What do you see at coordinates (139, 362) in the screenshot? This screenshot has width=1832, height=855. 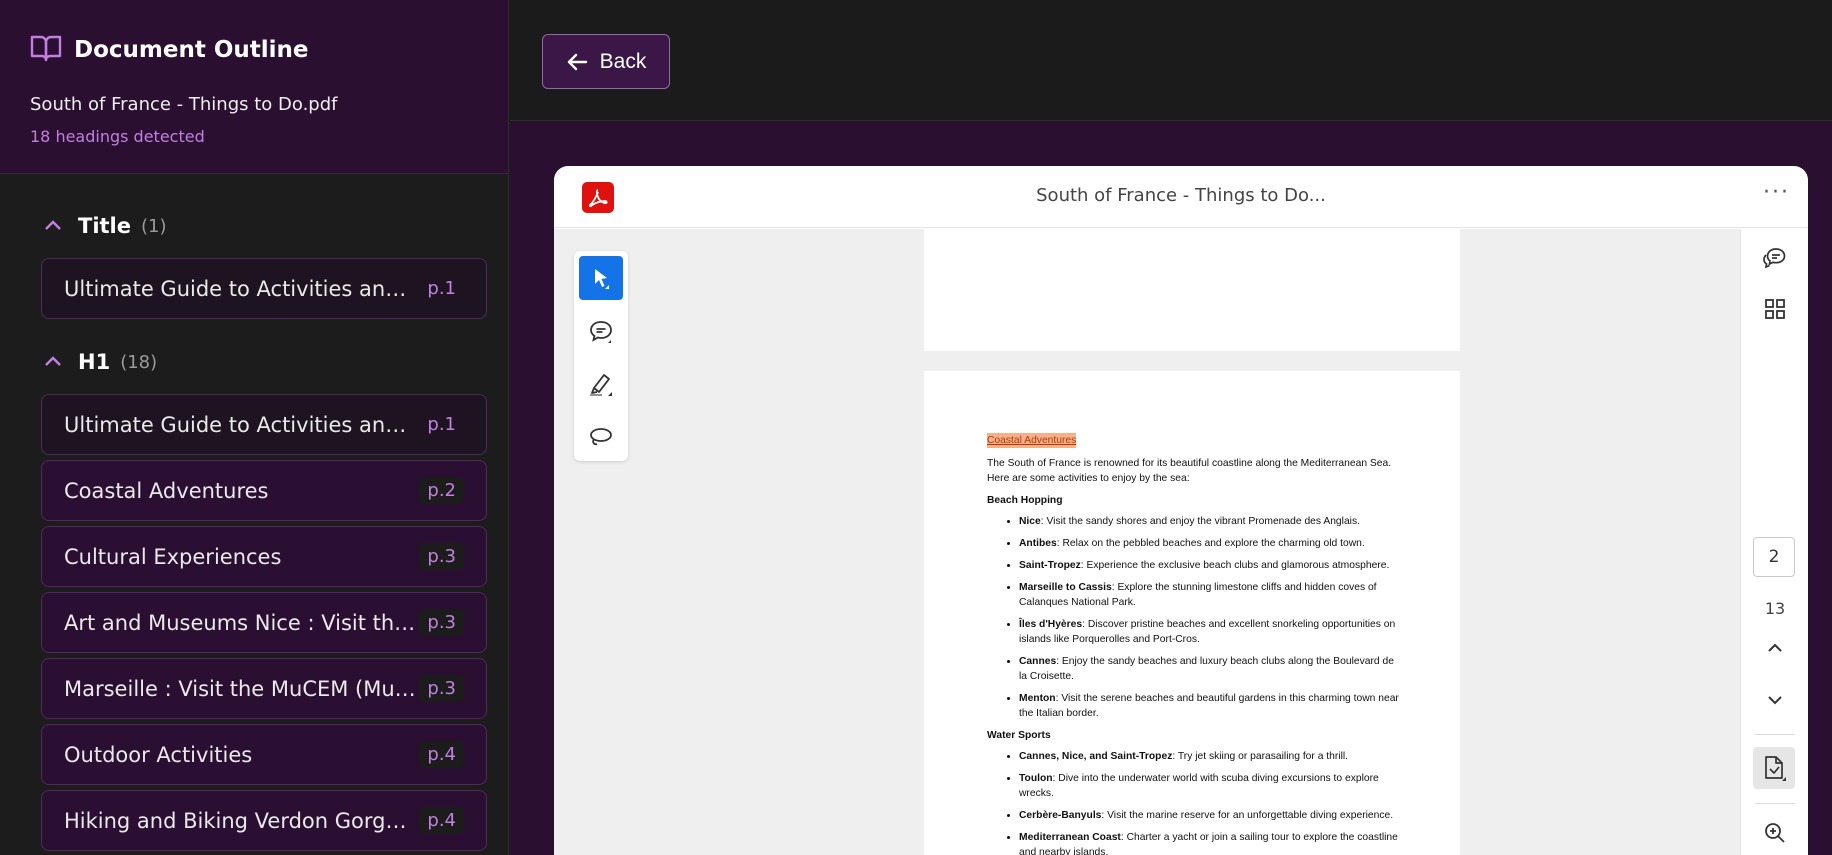 I see `group-count: (18)` at bounding box center [139, 362].